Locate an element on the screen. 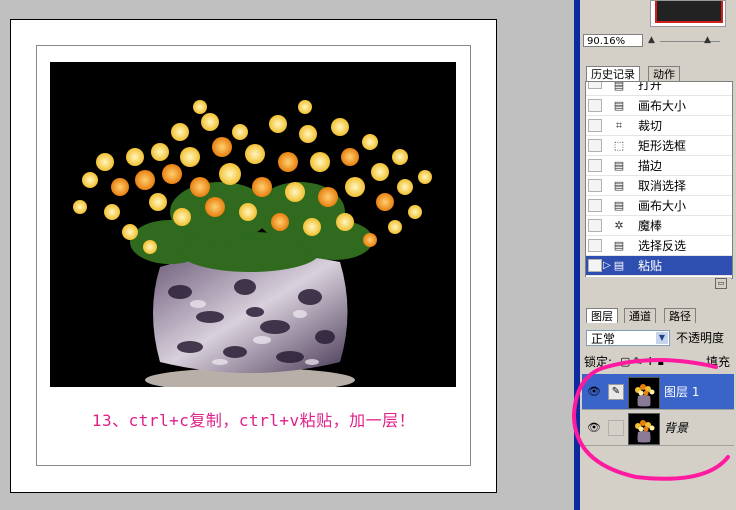 Image resolution: width=736 pixels, height=510 pixels. lock-row: 锁定: ▢✎✛🔒︎ 填充 is located at coordinates (659, 362).